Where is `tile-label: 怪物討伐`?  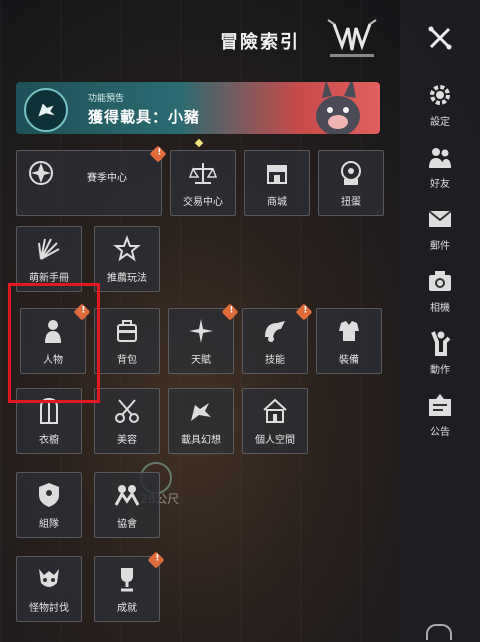
tile-label: 怪物討伐 is located at coordinates (49, 608).